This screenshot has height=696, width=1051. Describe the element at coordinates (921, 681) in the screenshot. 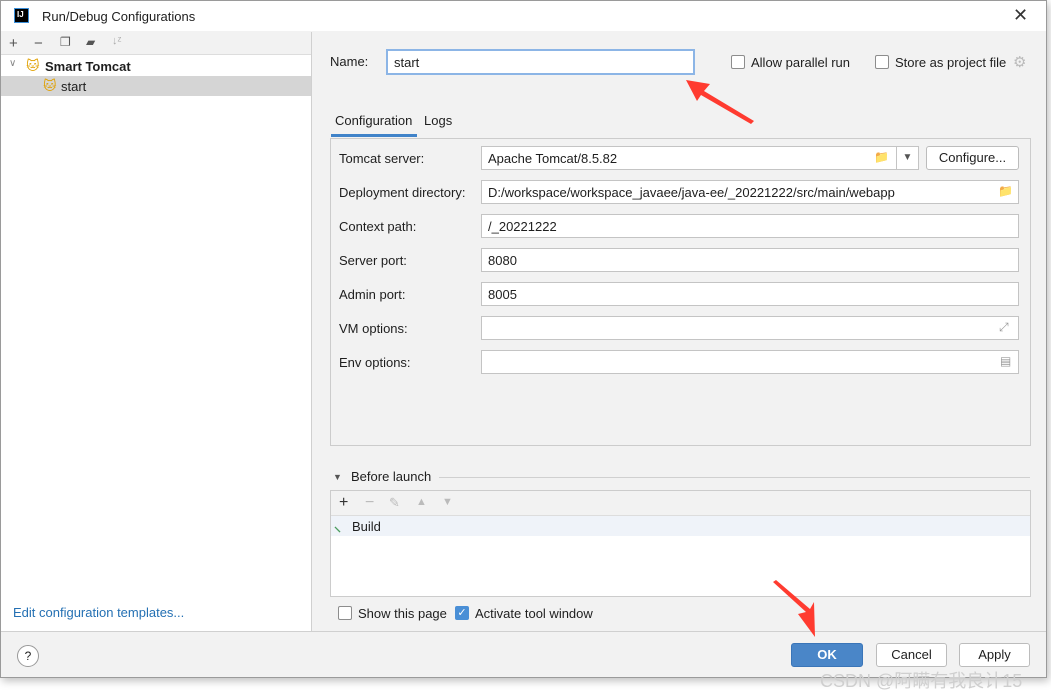

I see `watermark: CSDN @阿瞒有我良计15` at that location.